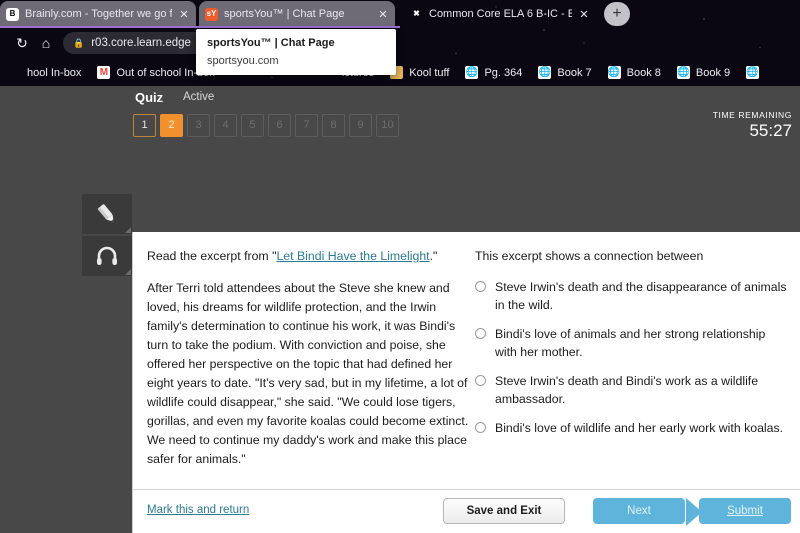  I want to click on question-button-2: 2, so click(171, 125).